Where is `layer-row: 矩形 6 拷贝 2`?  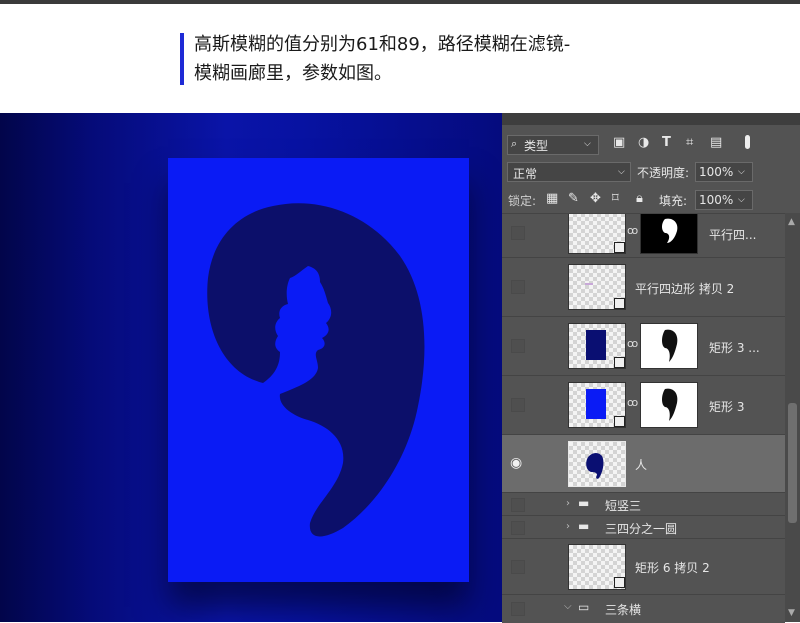 layer-row: 矩形 6 拷贝 2 is located at coordinates (643, 566).